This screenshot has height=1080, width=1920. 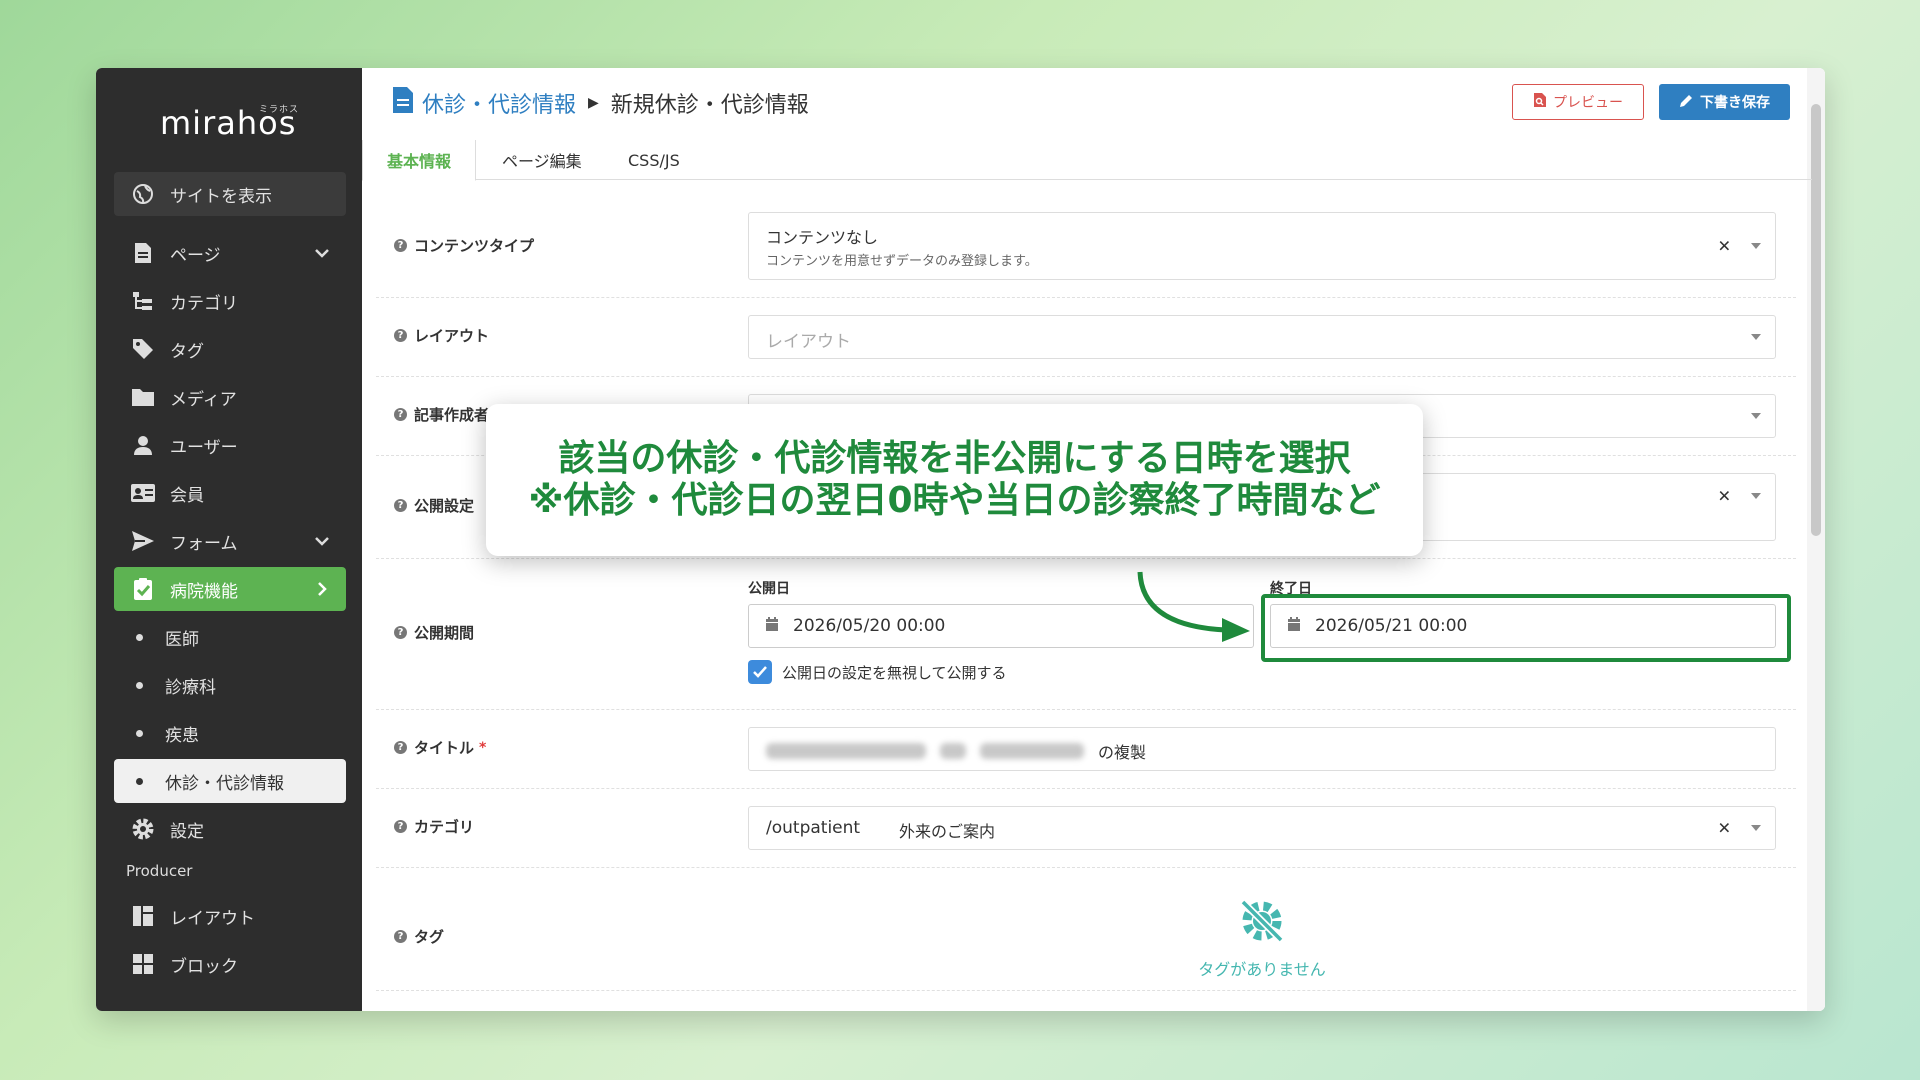 What do you see at coordinates (279, 110) in the screenshot?
I see `logo-kana: ミラホス` at bounding box center [279, 110].